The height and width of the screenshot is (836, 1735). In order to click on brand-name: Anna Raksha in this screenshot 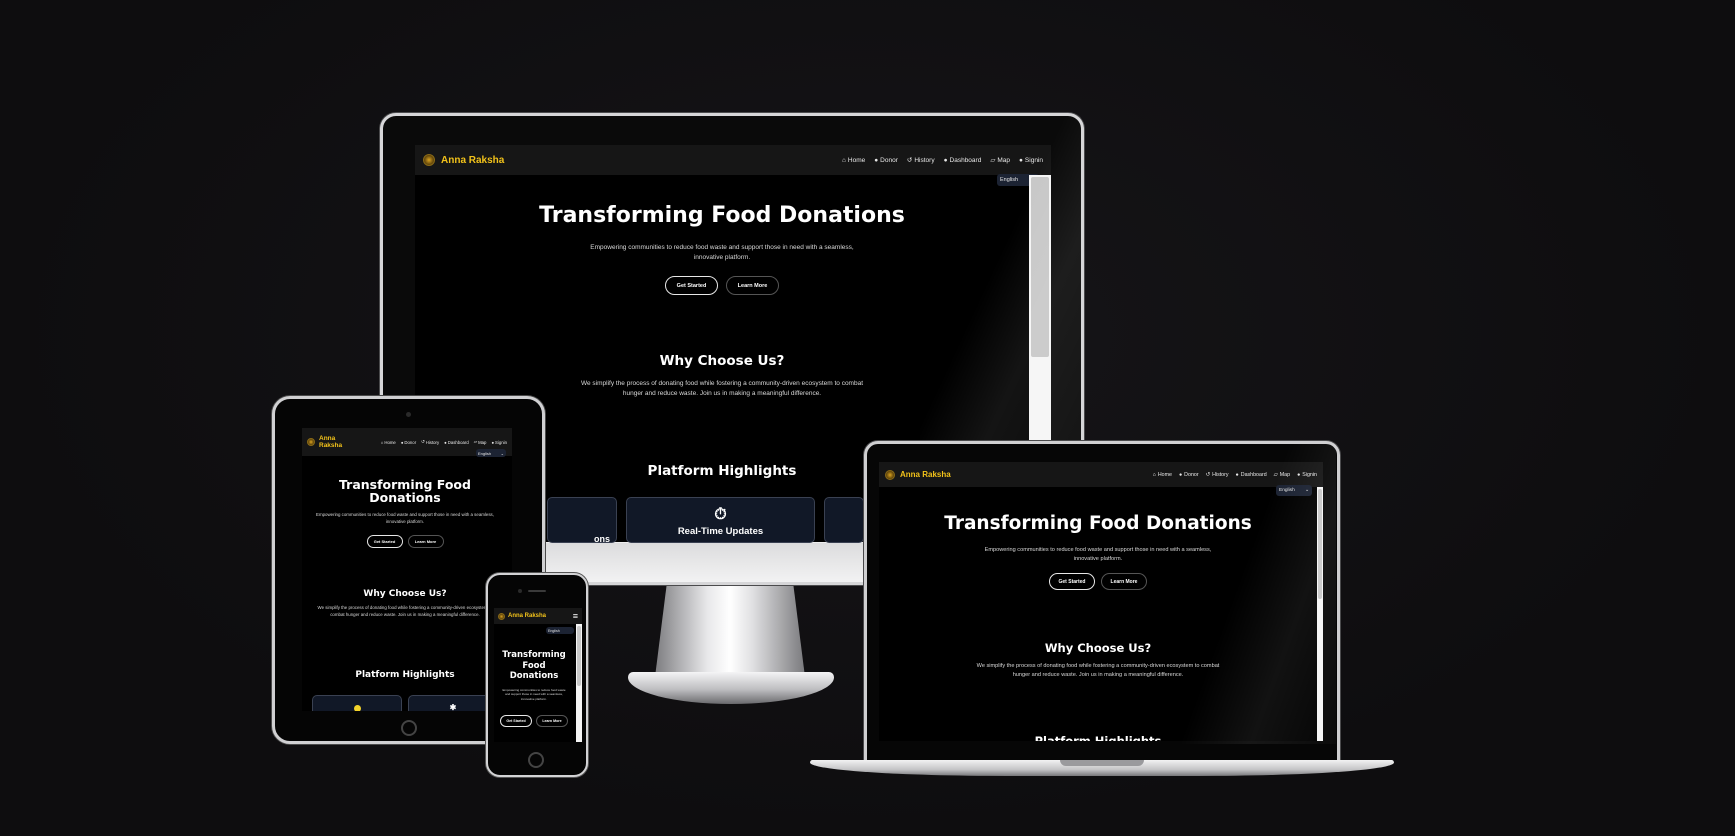, I will do `click(473, 160)`.